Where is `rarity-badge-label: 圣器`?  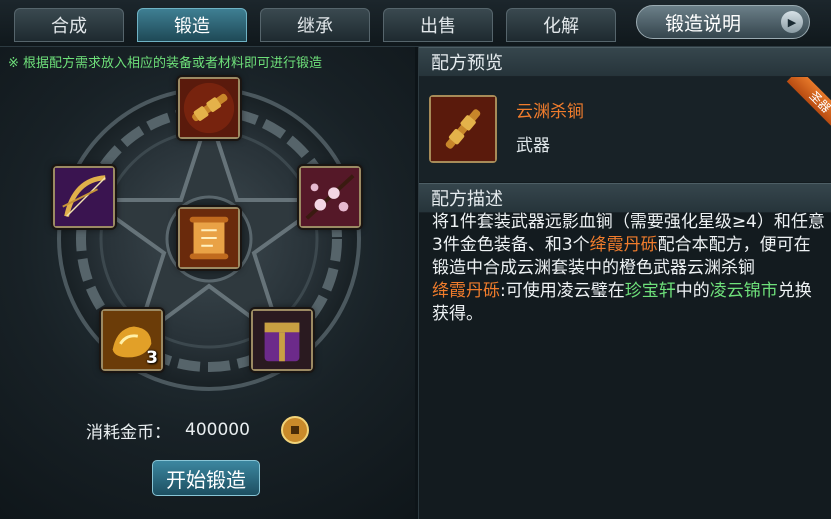 rarity-badge-label: 圣器 is located at coordinates (808, 105).